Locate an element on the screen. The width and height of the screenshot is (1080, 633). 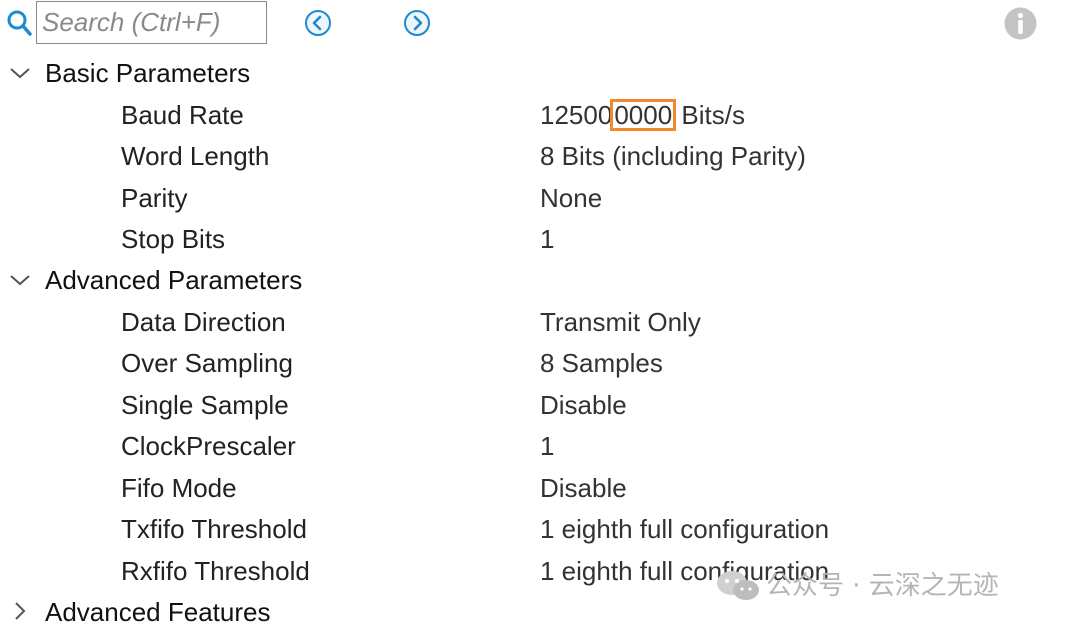
group-label: Basic Parameters is located at coordinates (148, 73).